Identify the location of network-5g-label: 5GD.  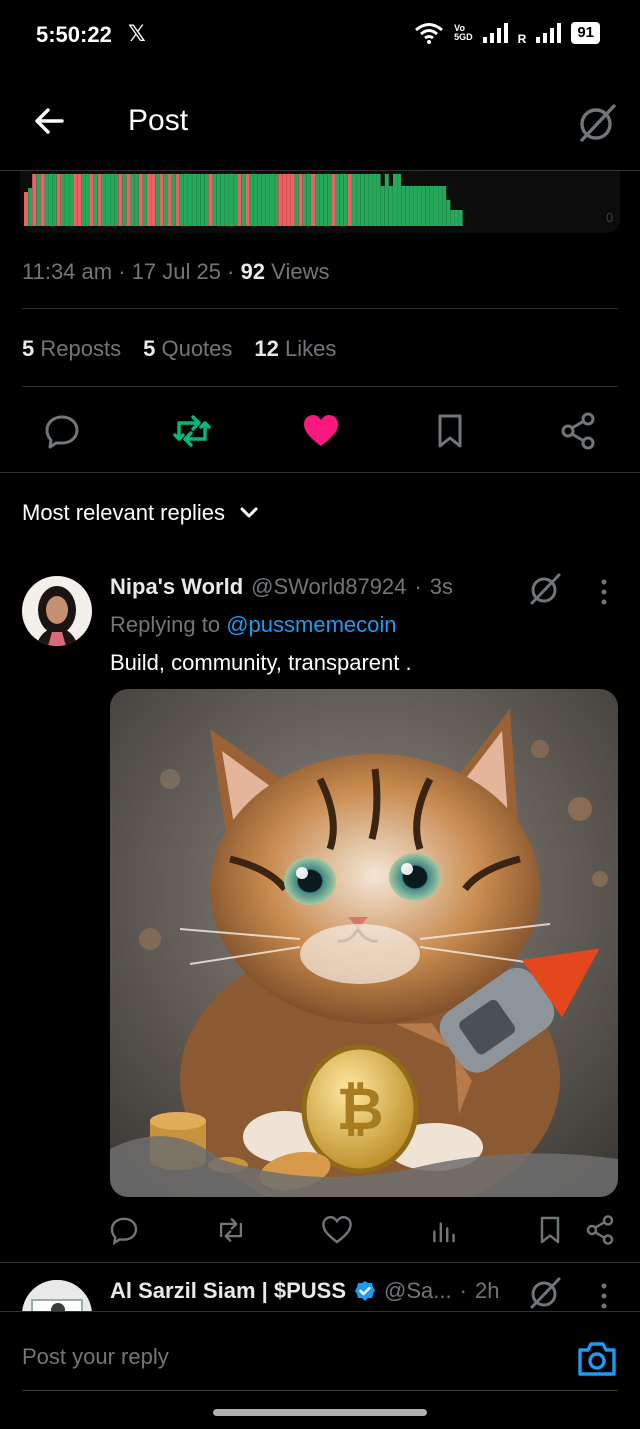
(463, 37).